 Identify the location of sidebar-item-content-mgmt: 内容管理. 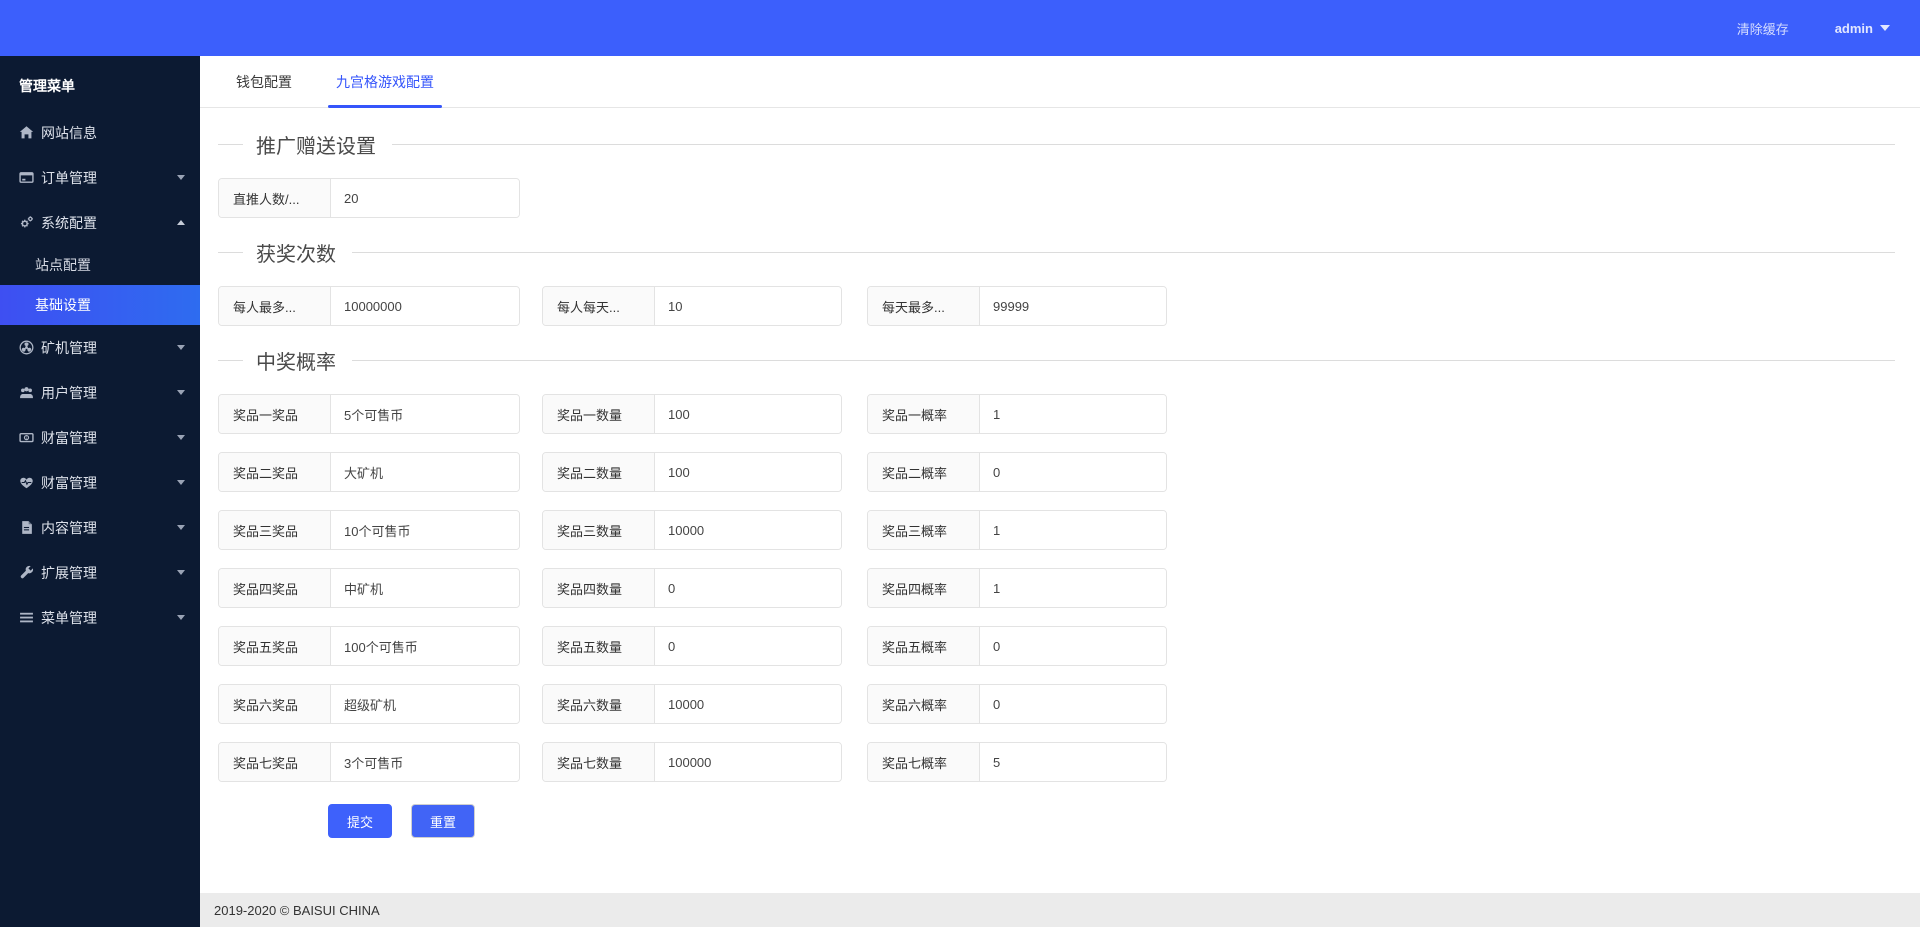
(100, 527).